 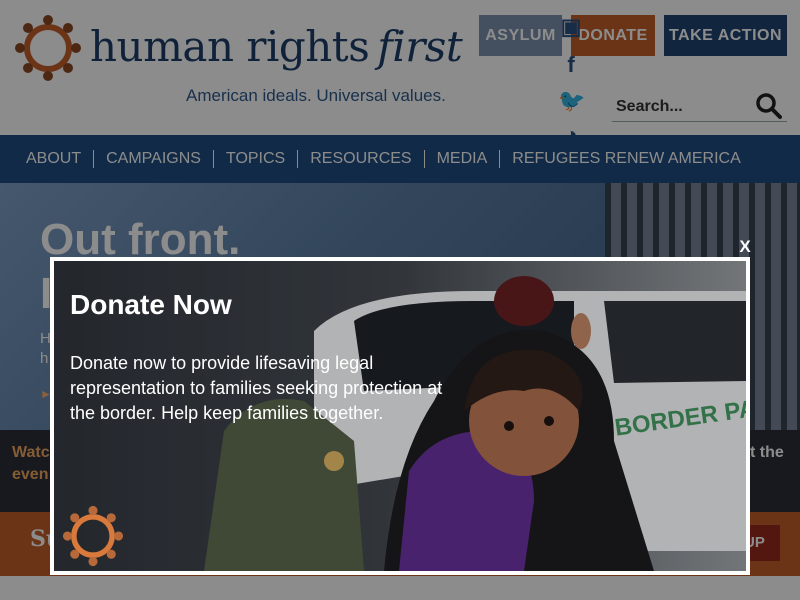 I want to click on logo-icon, so click(x=93, y=536).